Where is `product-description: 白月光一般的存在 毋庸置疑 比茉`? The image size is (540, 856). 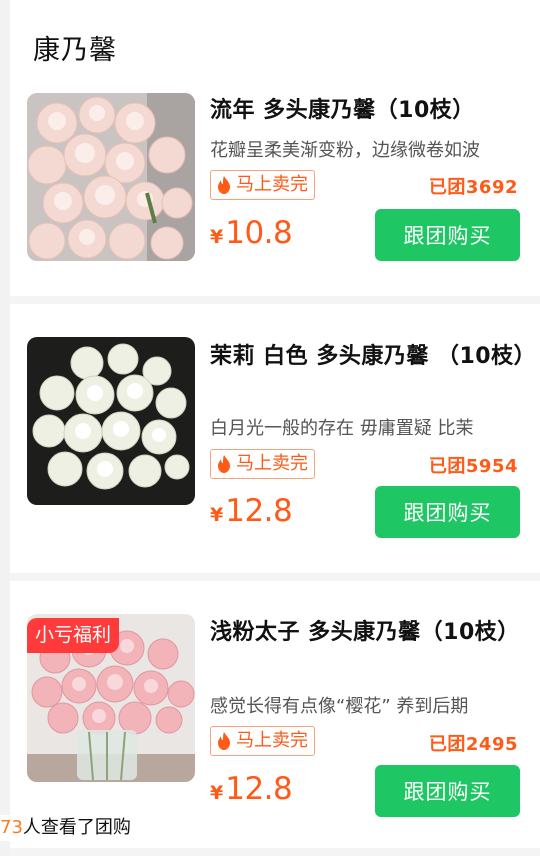
product-description: 白月光一般的存在 毋庸置疑 比茉 is located at coordinates (342, 428).